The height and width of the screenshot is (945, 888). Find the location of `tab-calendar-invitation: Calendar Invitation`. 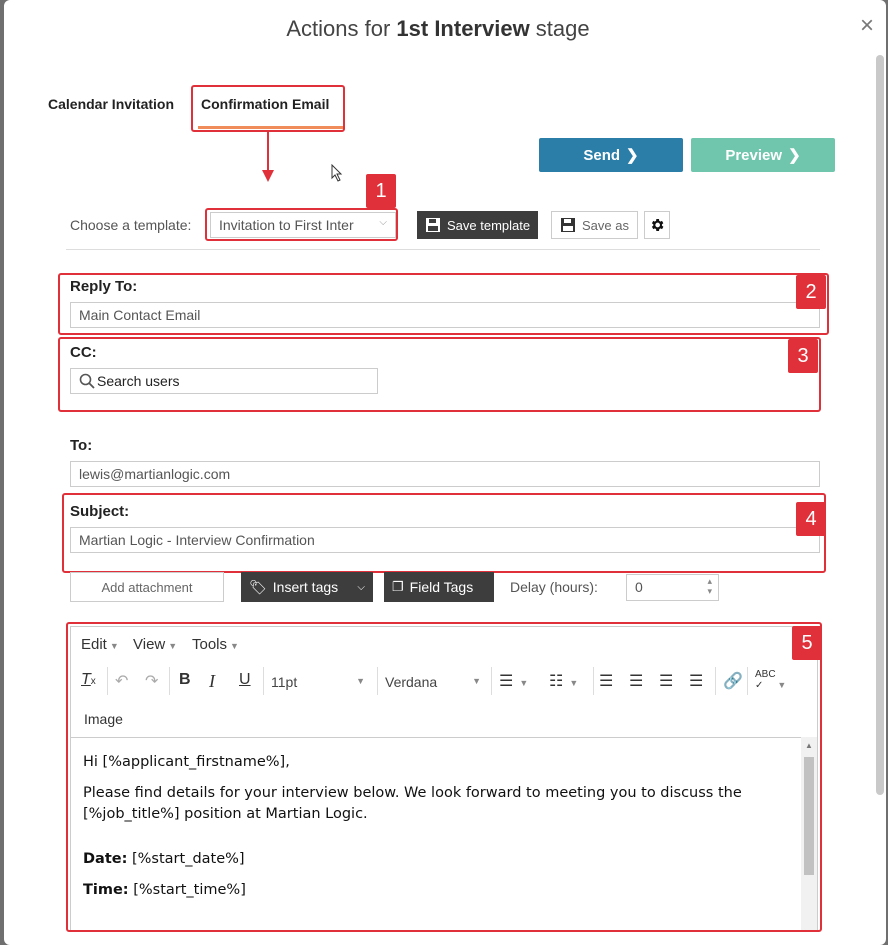

tab-calendar-invitation: Calendar Invitation is located at coordinates (111, 104).